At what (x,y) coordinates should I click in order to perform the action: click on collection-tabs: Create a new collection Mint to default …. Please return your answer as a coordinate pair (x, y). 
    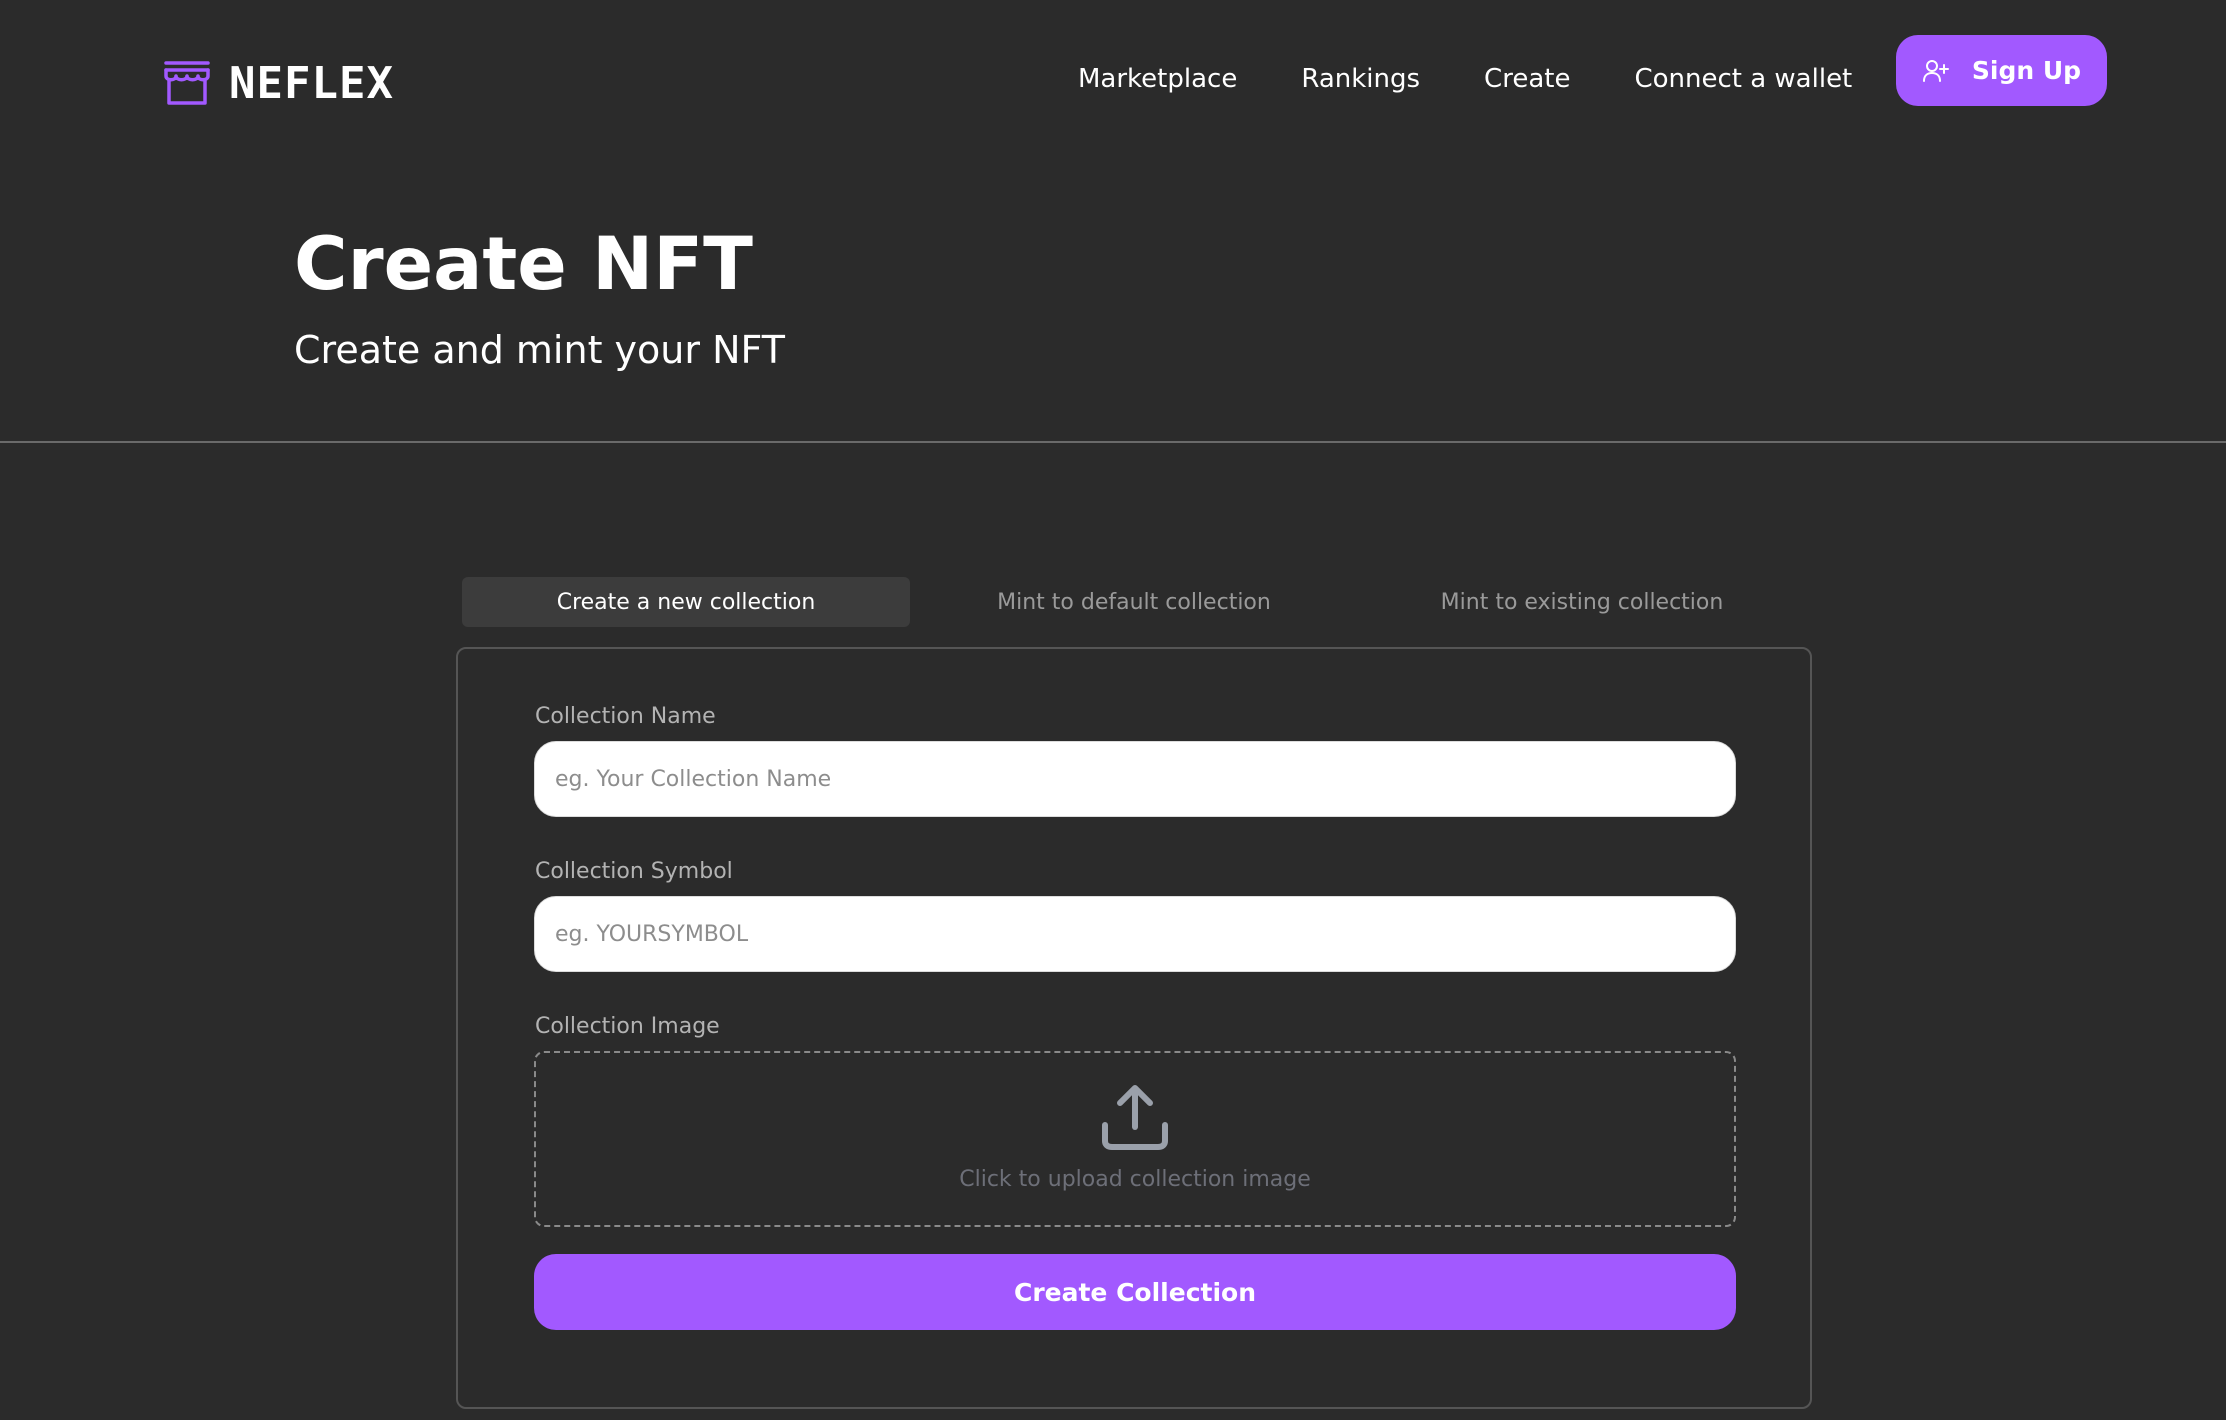
    Looking at the image, I should click on (1134, 602).